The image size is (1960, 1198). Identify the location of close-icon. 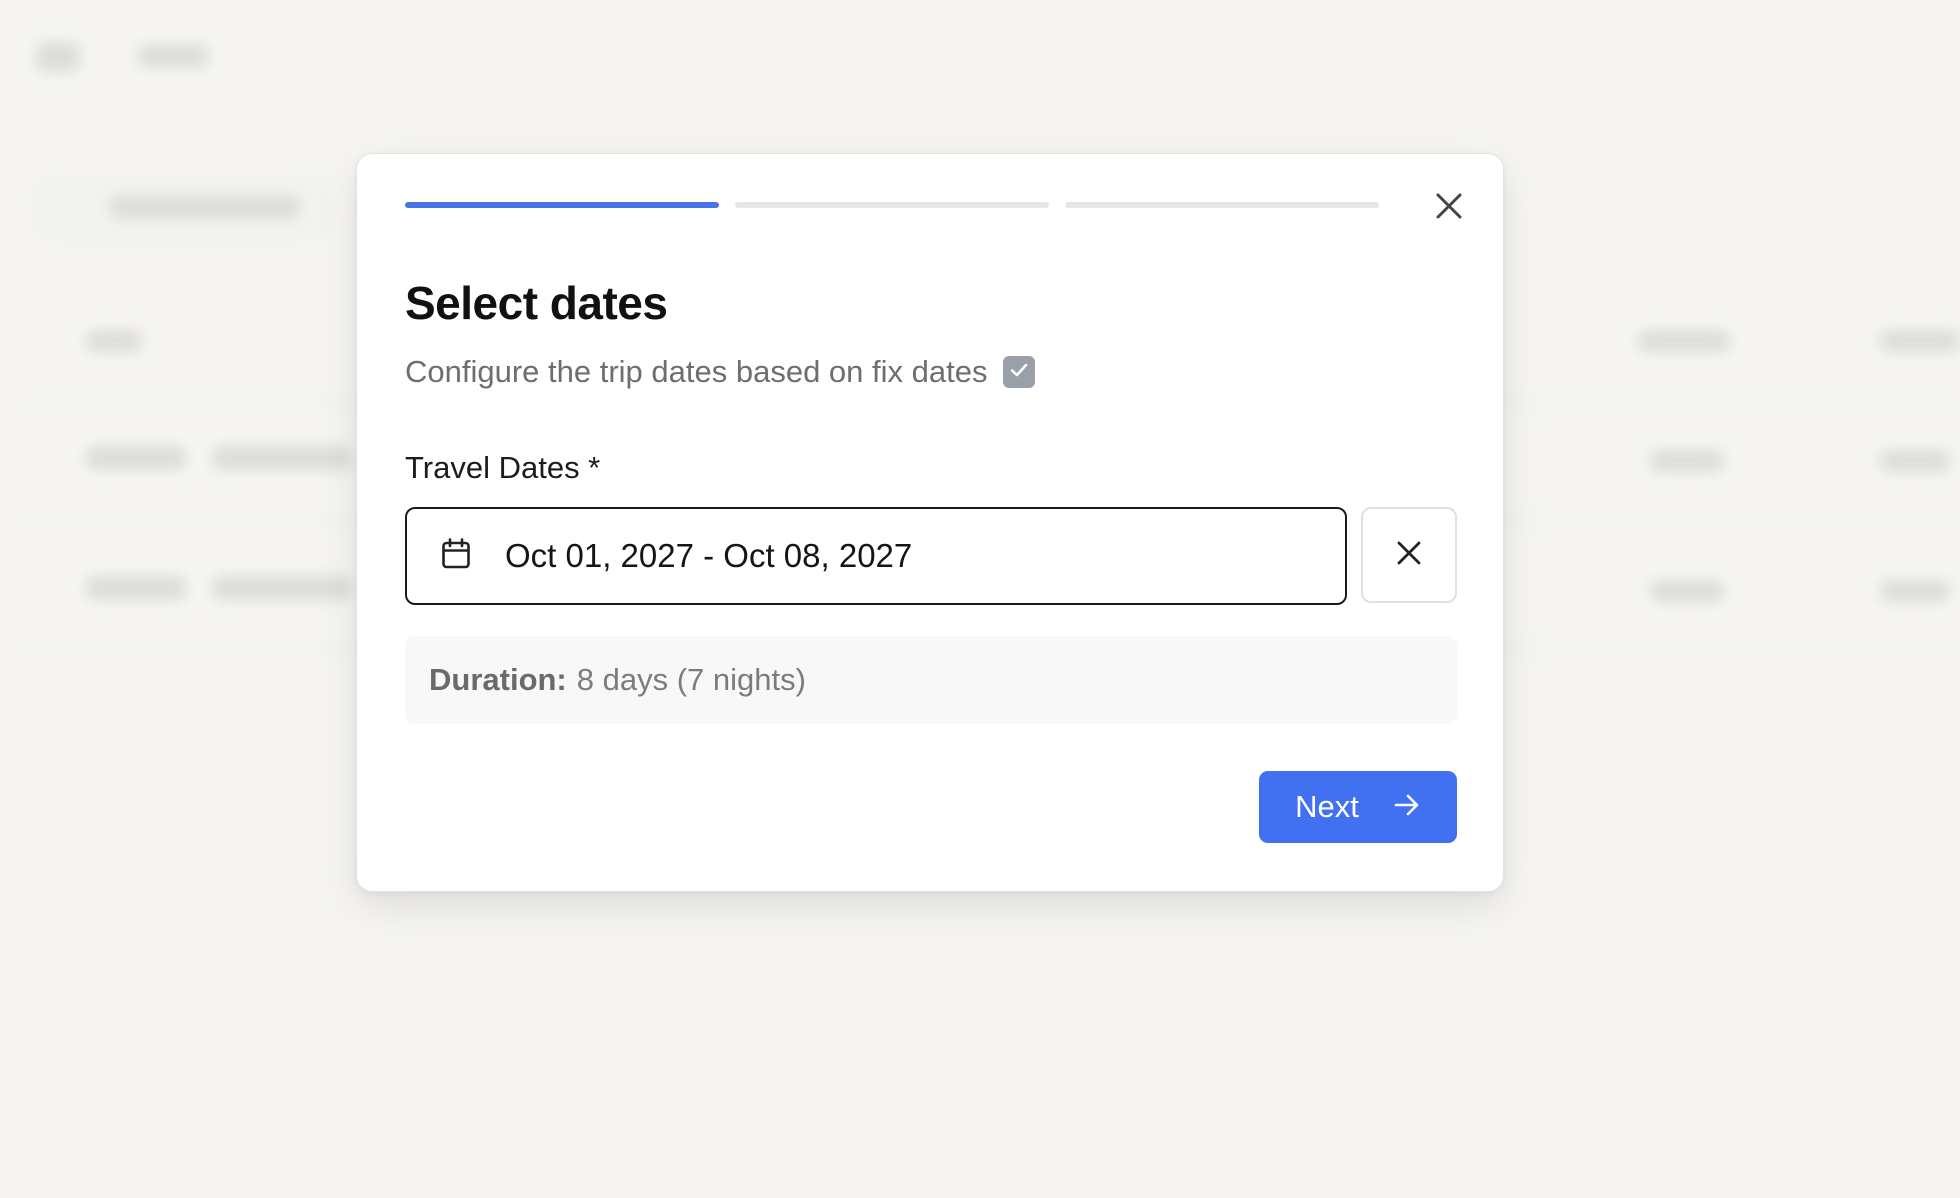
(1449, 208).